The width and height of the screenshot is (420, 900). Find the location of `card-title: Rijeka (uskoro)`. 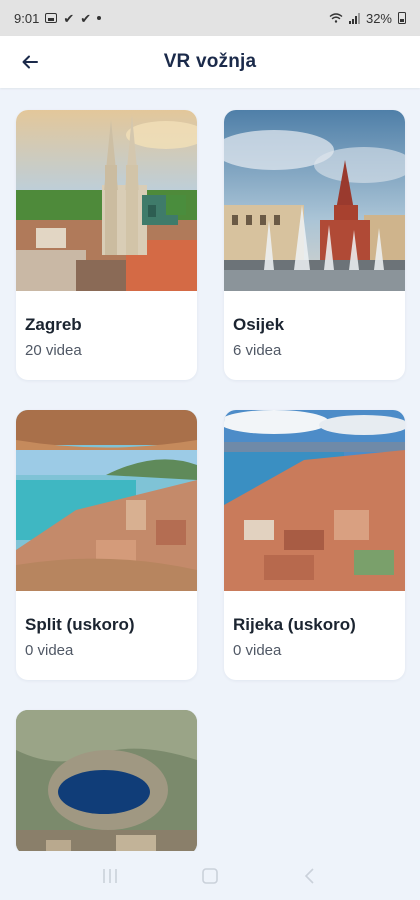

card-title: Rijeka (uskoro) is located at coordinates (294, 624).